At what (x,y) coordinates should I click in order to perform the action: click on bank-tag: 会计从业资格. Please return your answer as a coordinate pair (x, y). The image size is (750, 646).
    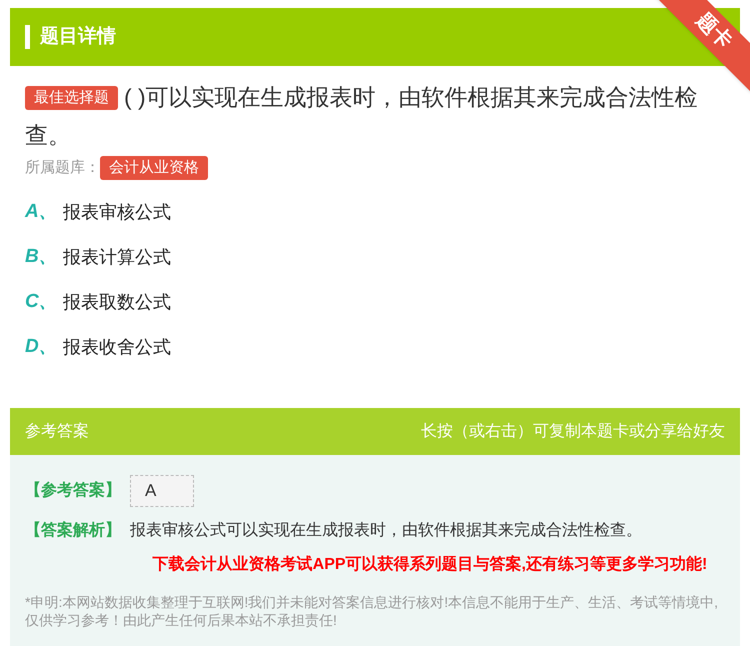
    Looking at the image, I should click on (154, 168).